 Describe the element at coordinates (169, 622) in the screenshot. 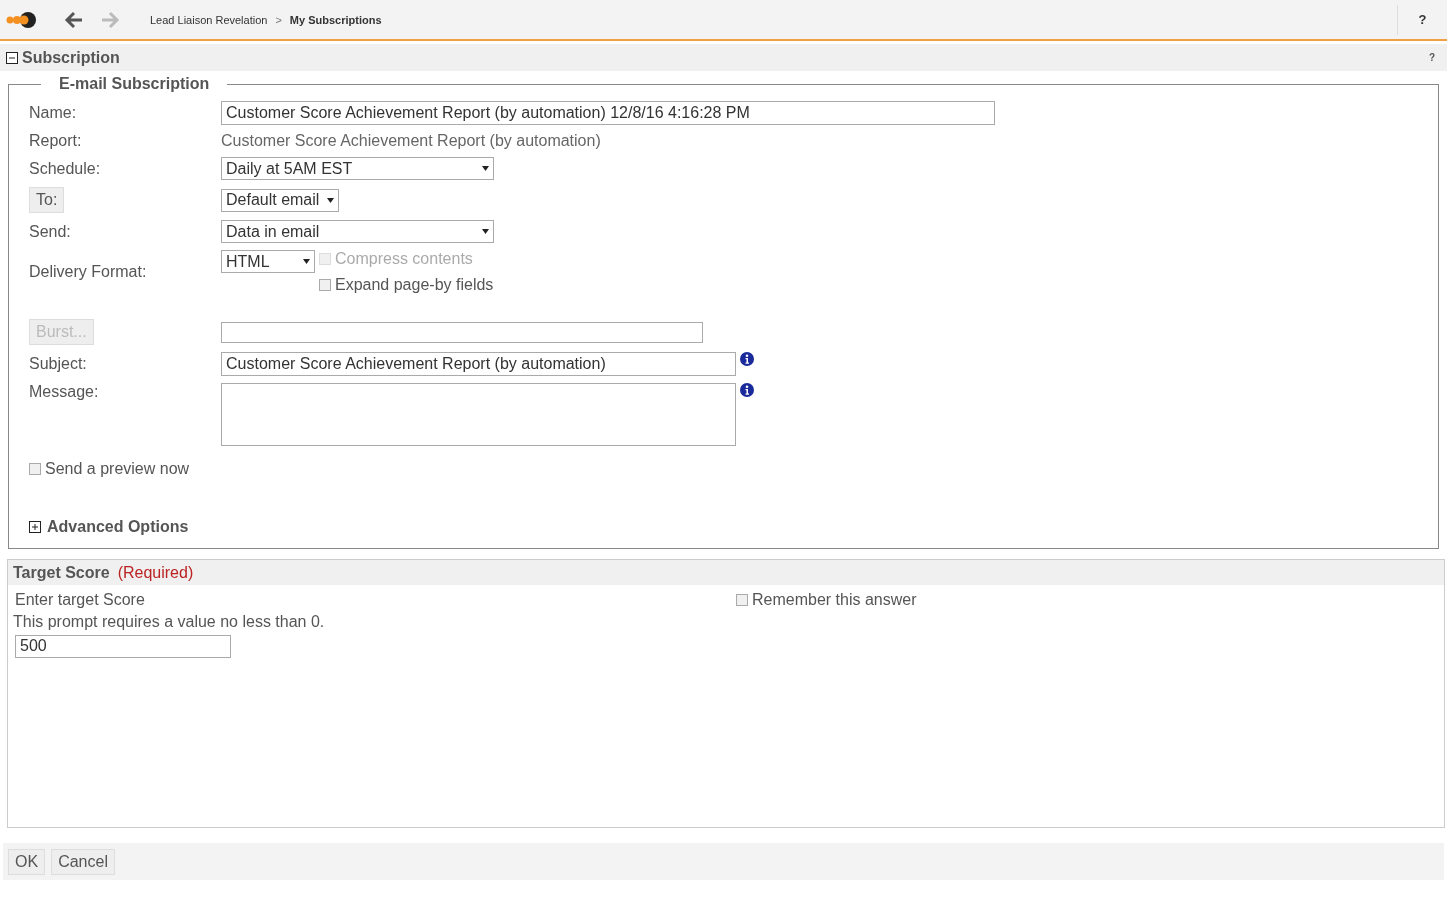

I see `prompt-note: This prompt requires a value no less than 0.` at that location.